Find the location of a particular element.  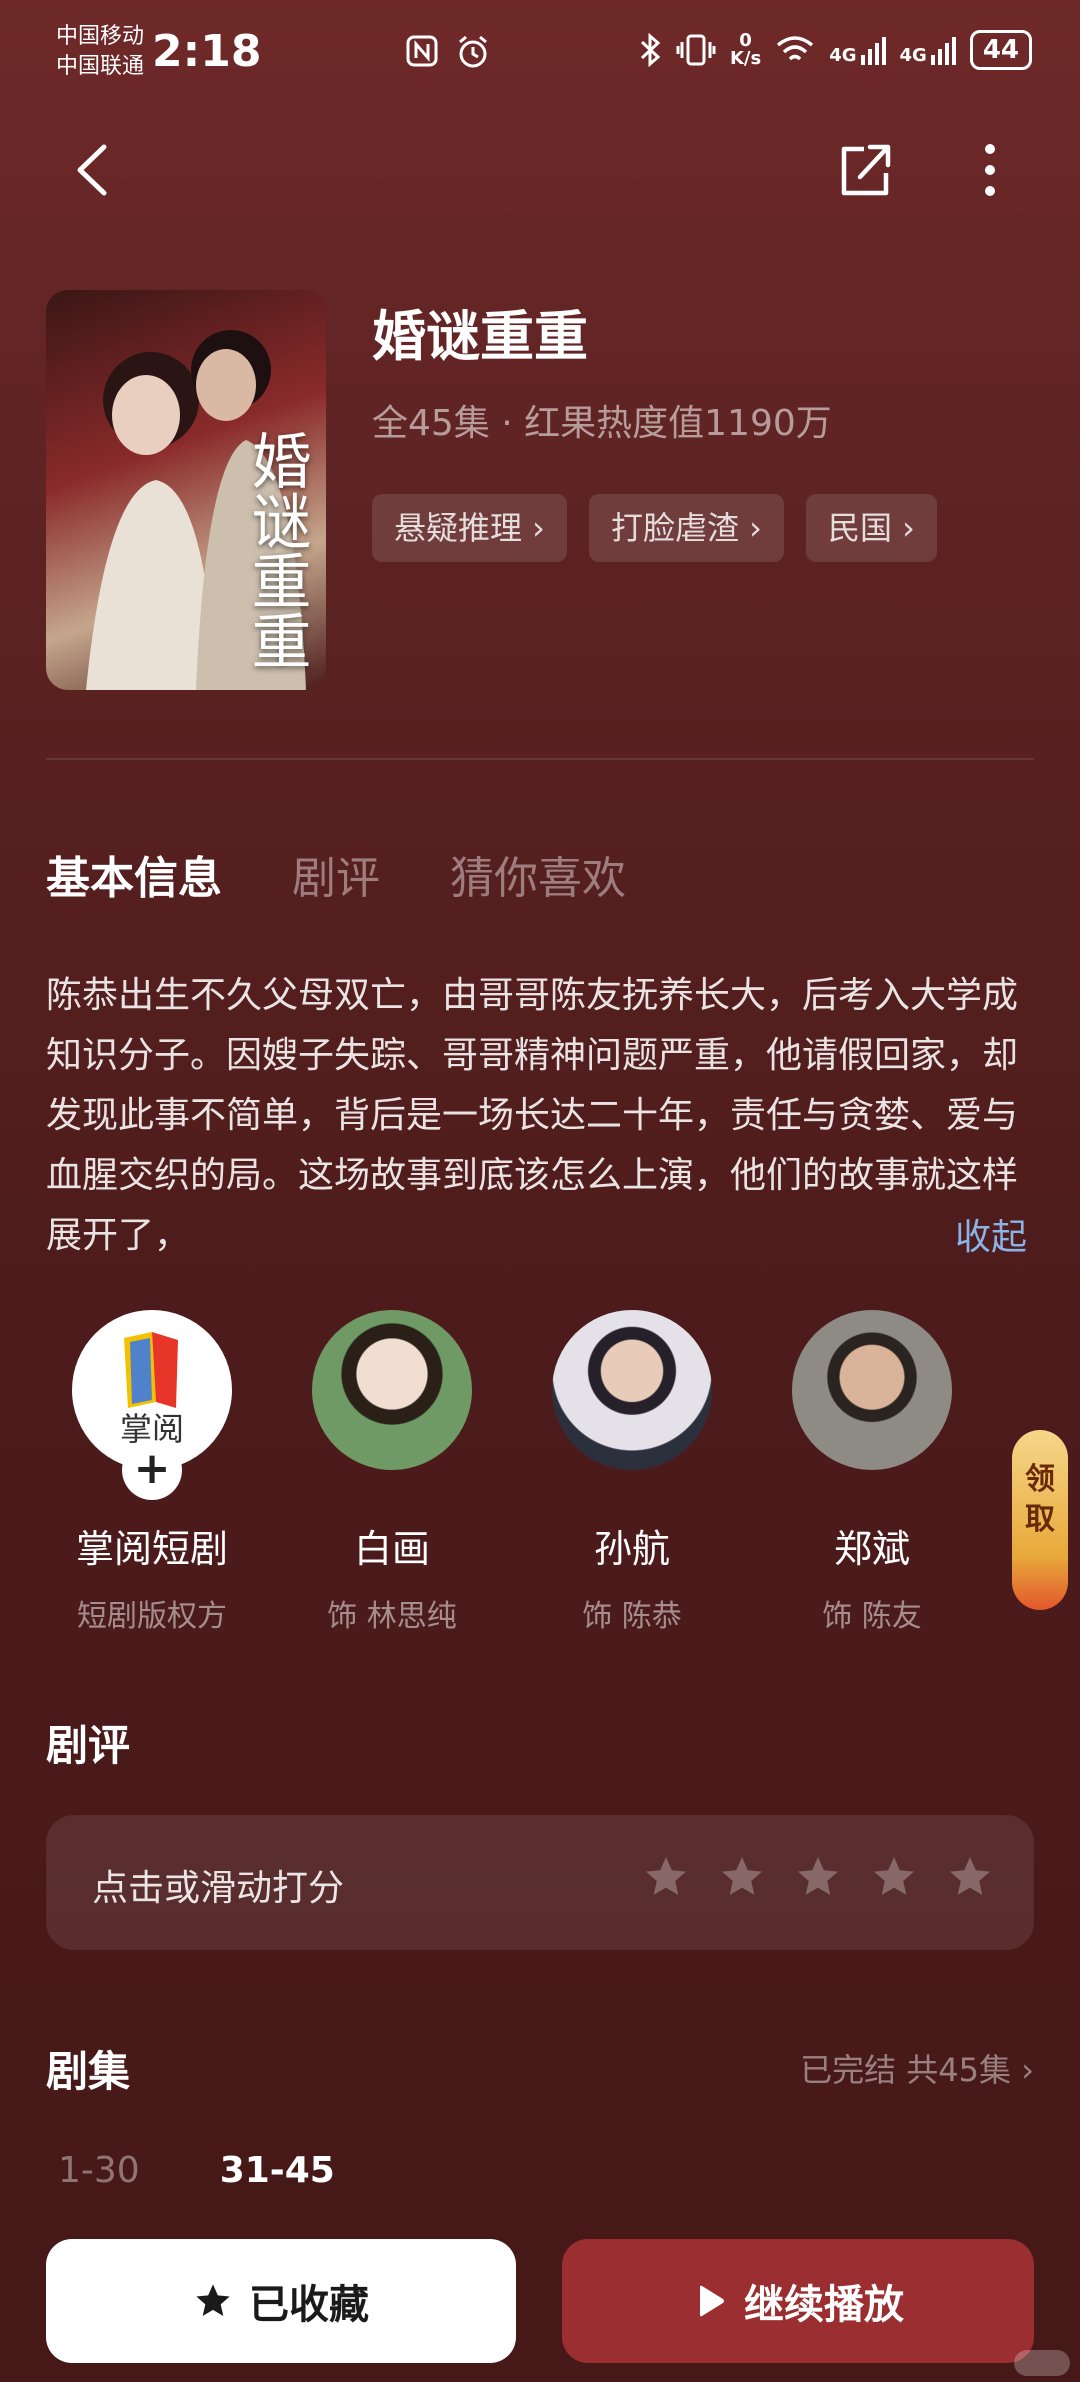

status-icons-mid is located at coordinates (448, 52).